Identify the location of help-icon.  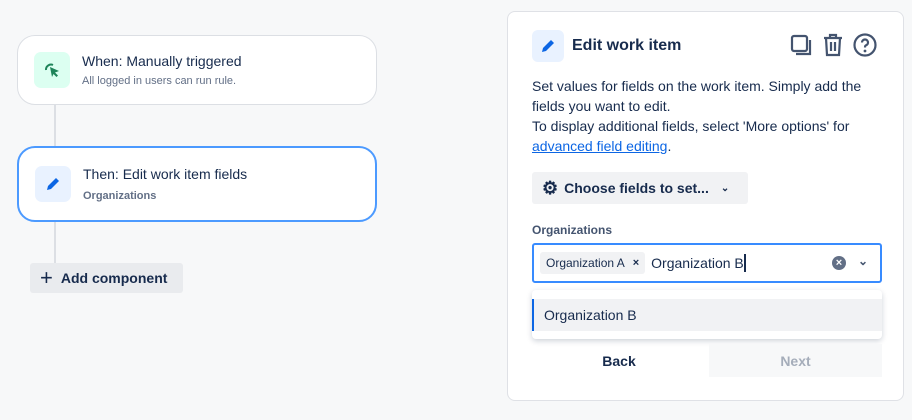
(865, 47).